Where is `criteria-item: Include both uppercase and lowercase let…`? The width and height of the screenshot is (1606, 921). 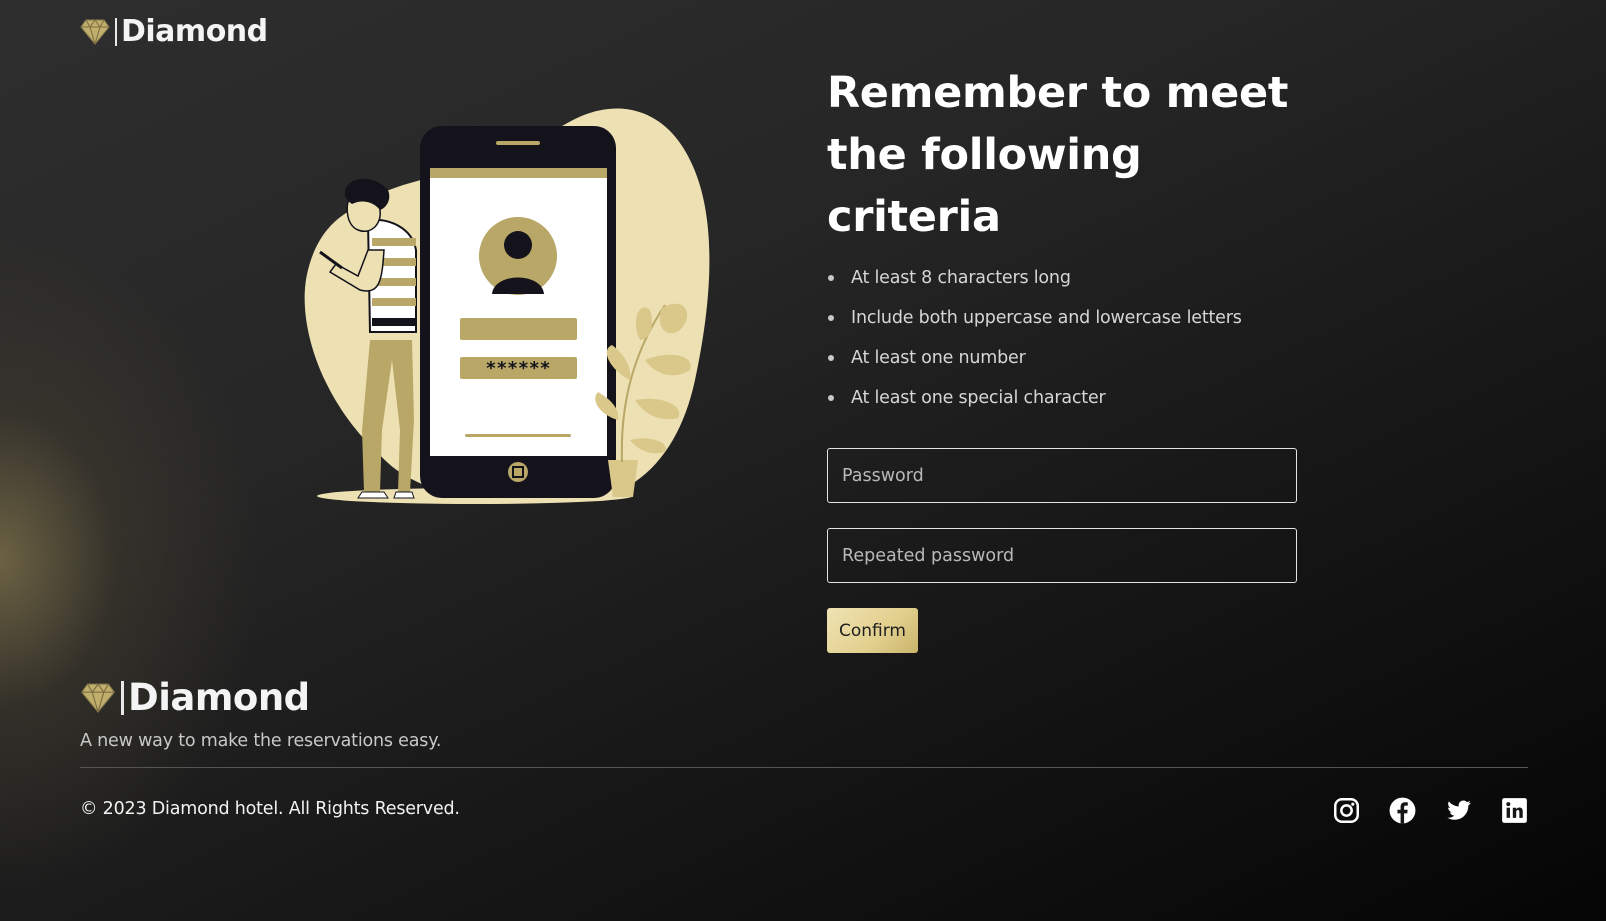
criteria-item: Include both uppercase and lowercase let… is located at coordinates (1067, 318).